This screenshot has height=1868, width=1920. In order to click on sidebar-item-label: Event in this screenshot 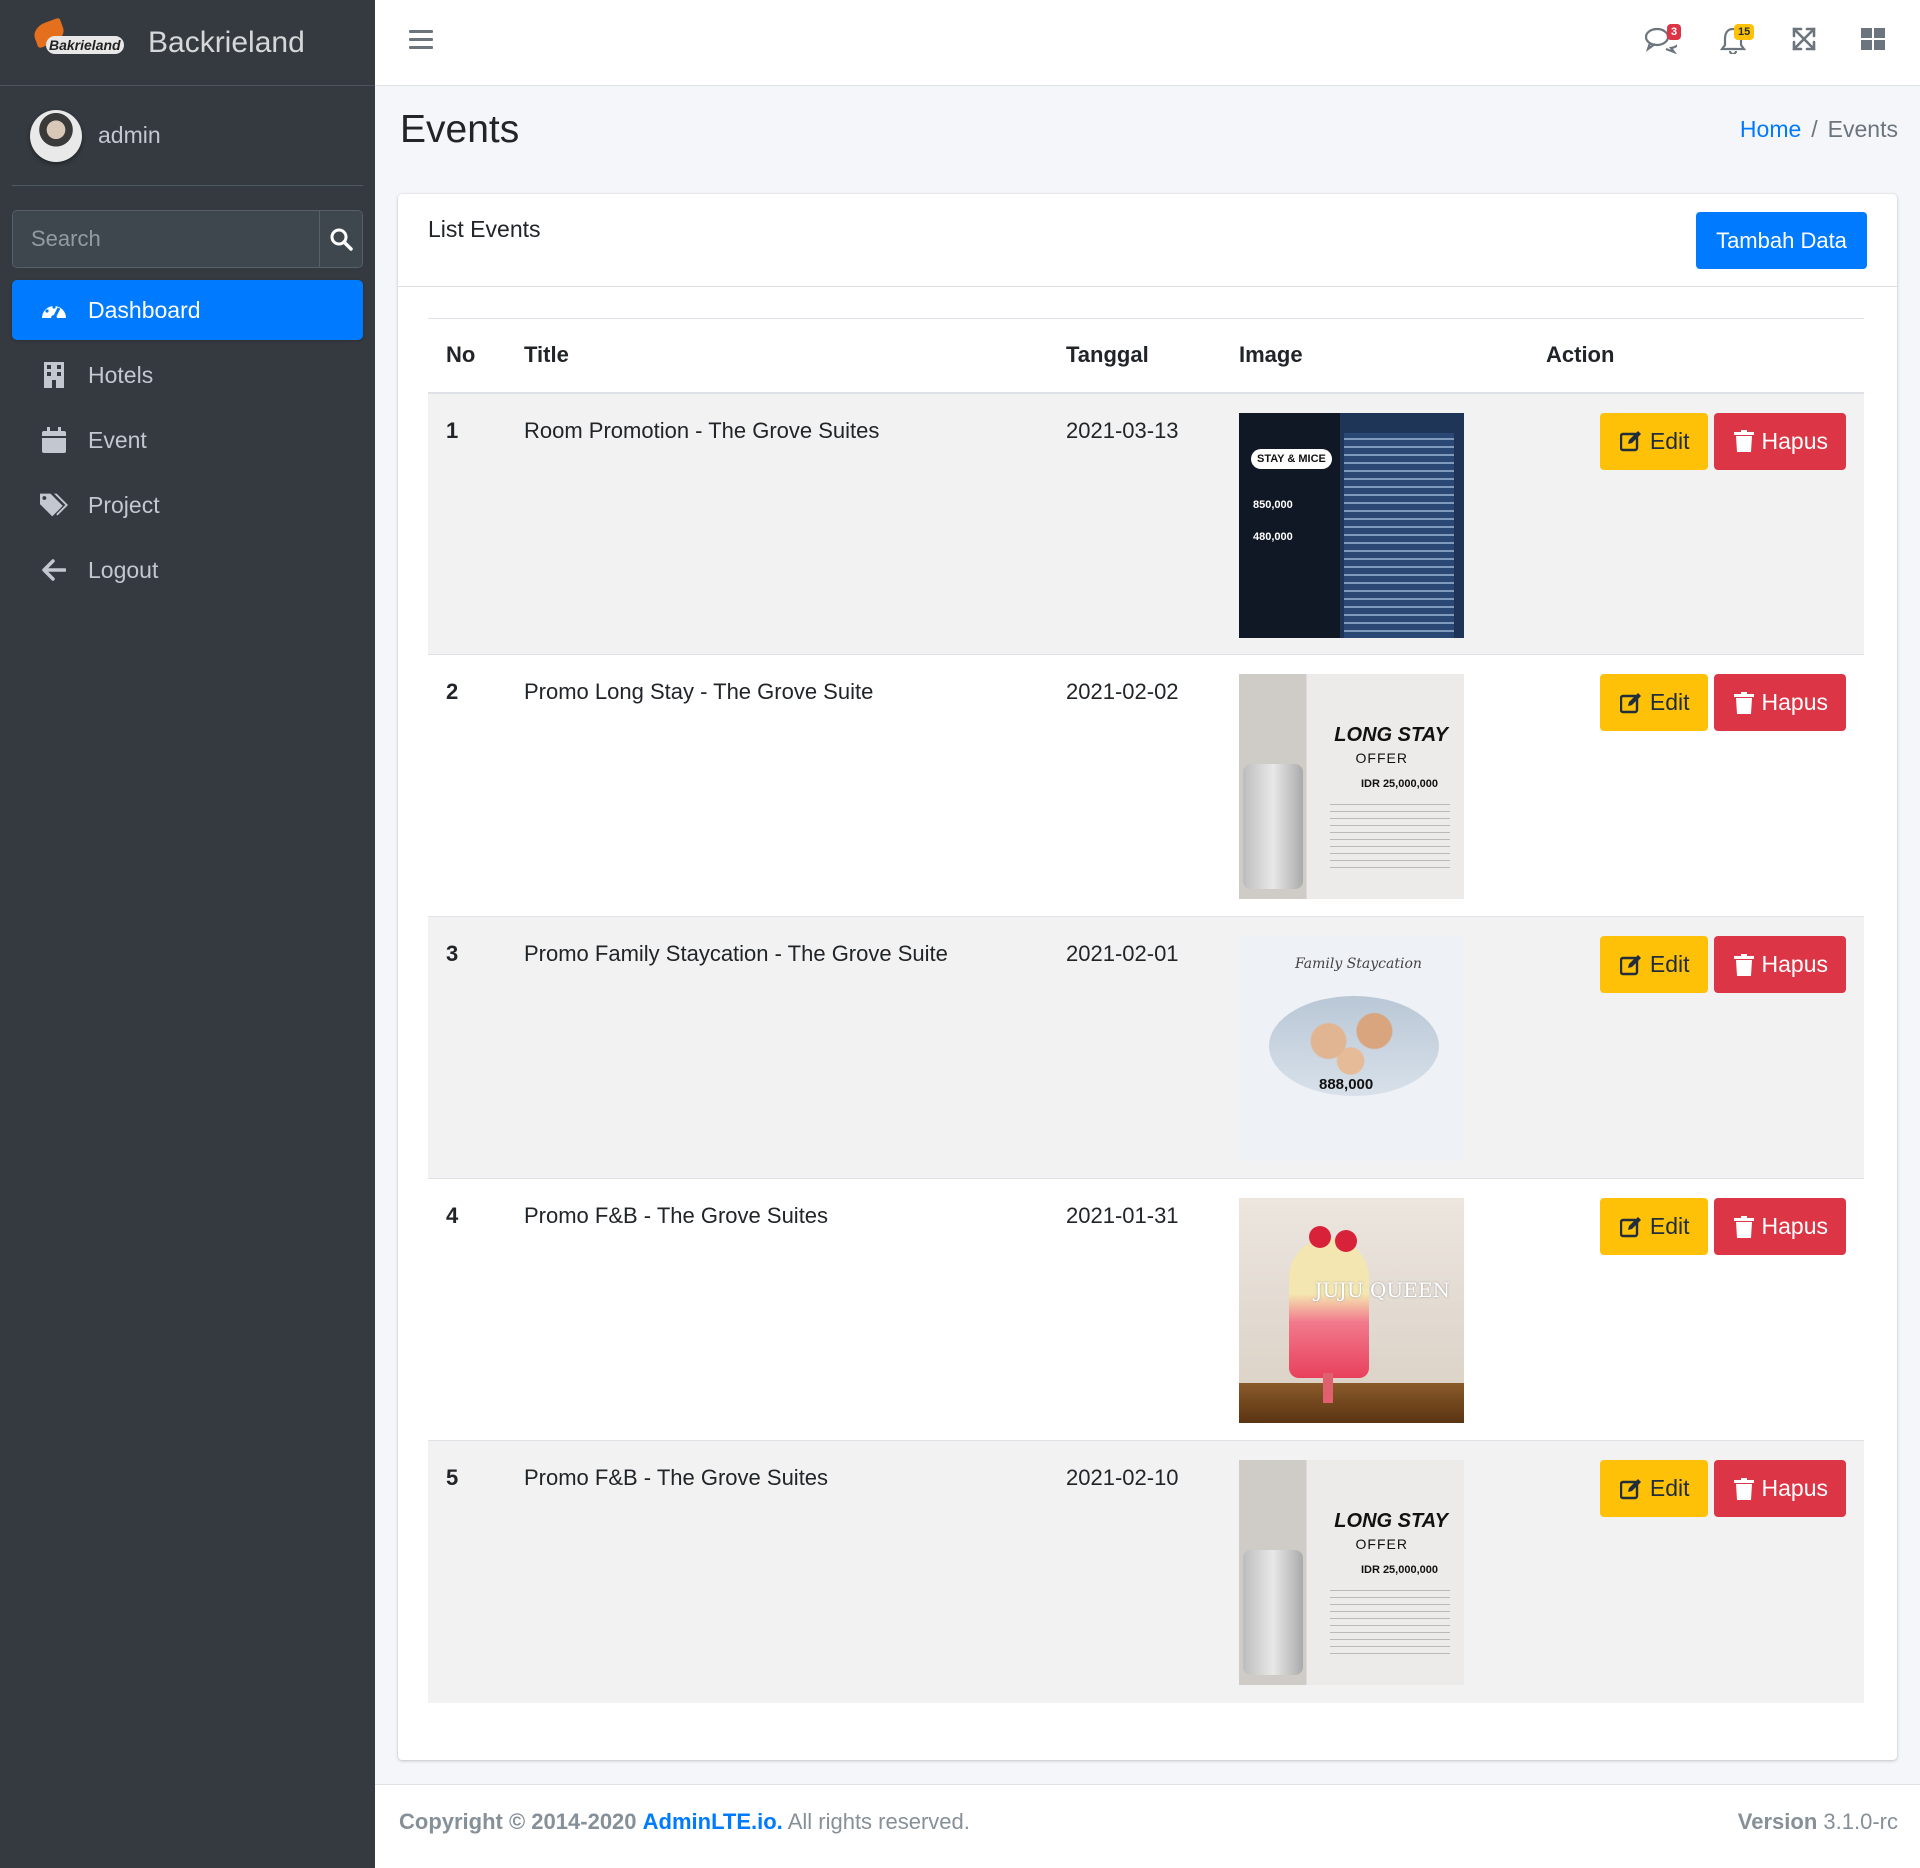, I will do `click(117, 439)`.